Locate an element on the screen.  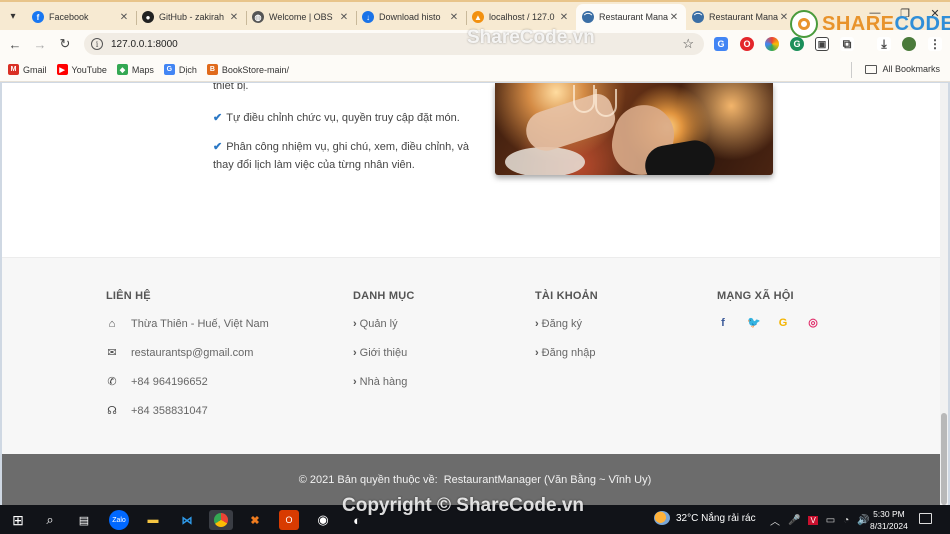
plate-shape is located at coordinates (545, 161).